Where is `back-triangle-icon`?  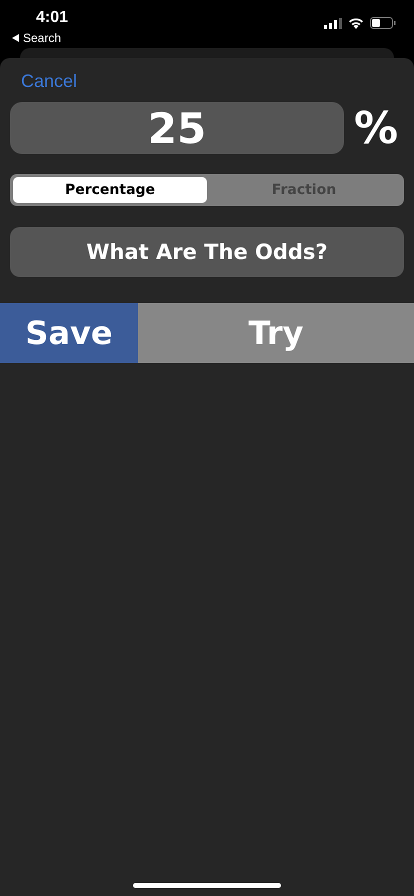
back-triangle-icon is located at coordinates (15, 38).